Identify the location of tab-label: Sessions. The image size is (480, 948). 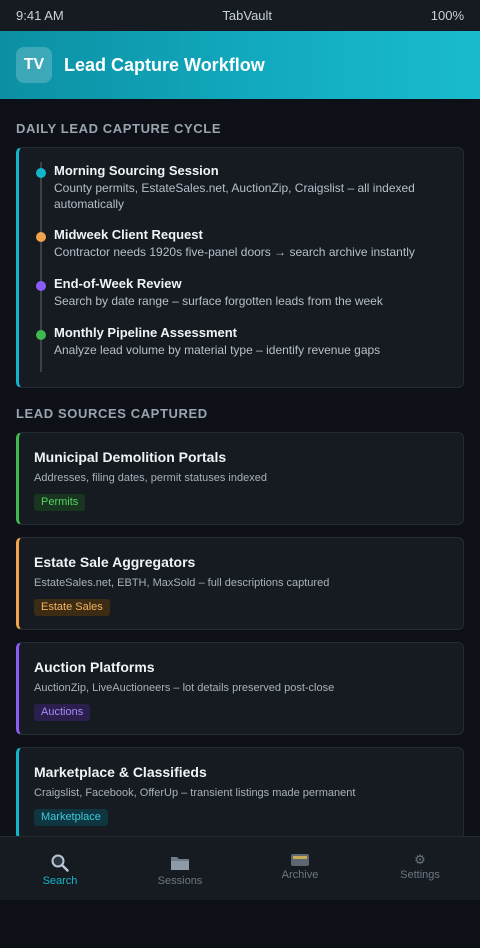
(180, 881).